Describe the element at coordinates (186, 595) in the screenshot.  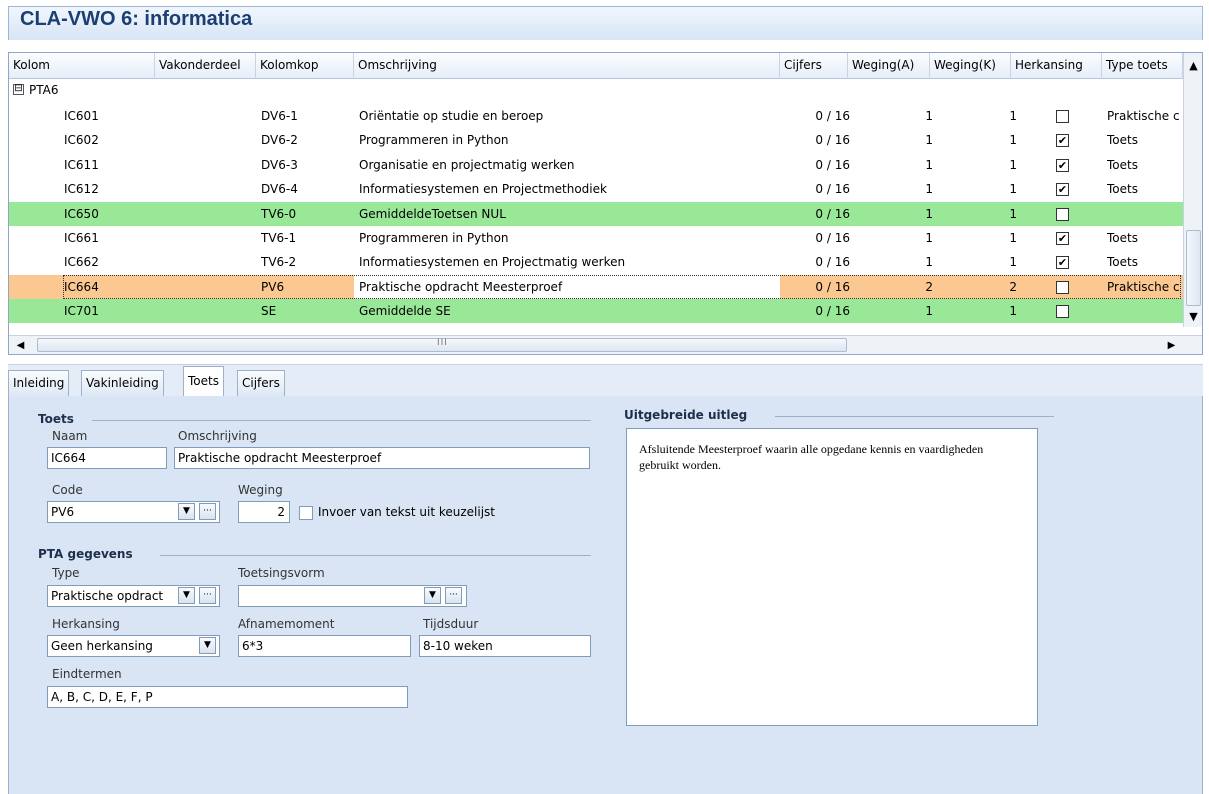
I see `type-dropdown-icon: ▼` at that location.